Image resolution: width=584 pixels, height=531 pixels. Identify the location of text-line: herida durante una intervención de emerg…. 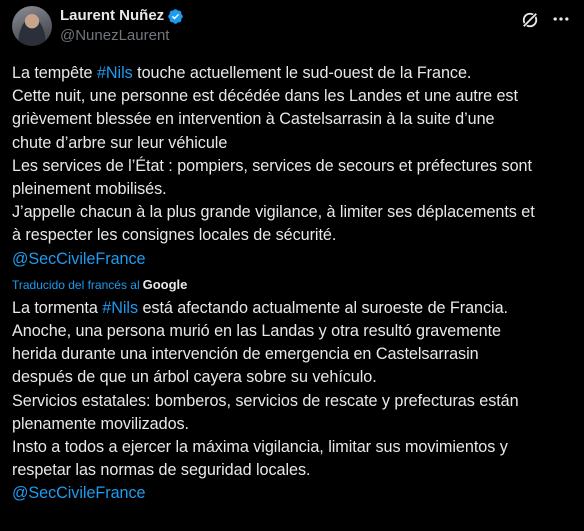
(245, 354).